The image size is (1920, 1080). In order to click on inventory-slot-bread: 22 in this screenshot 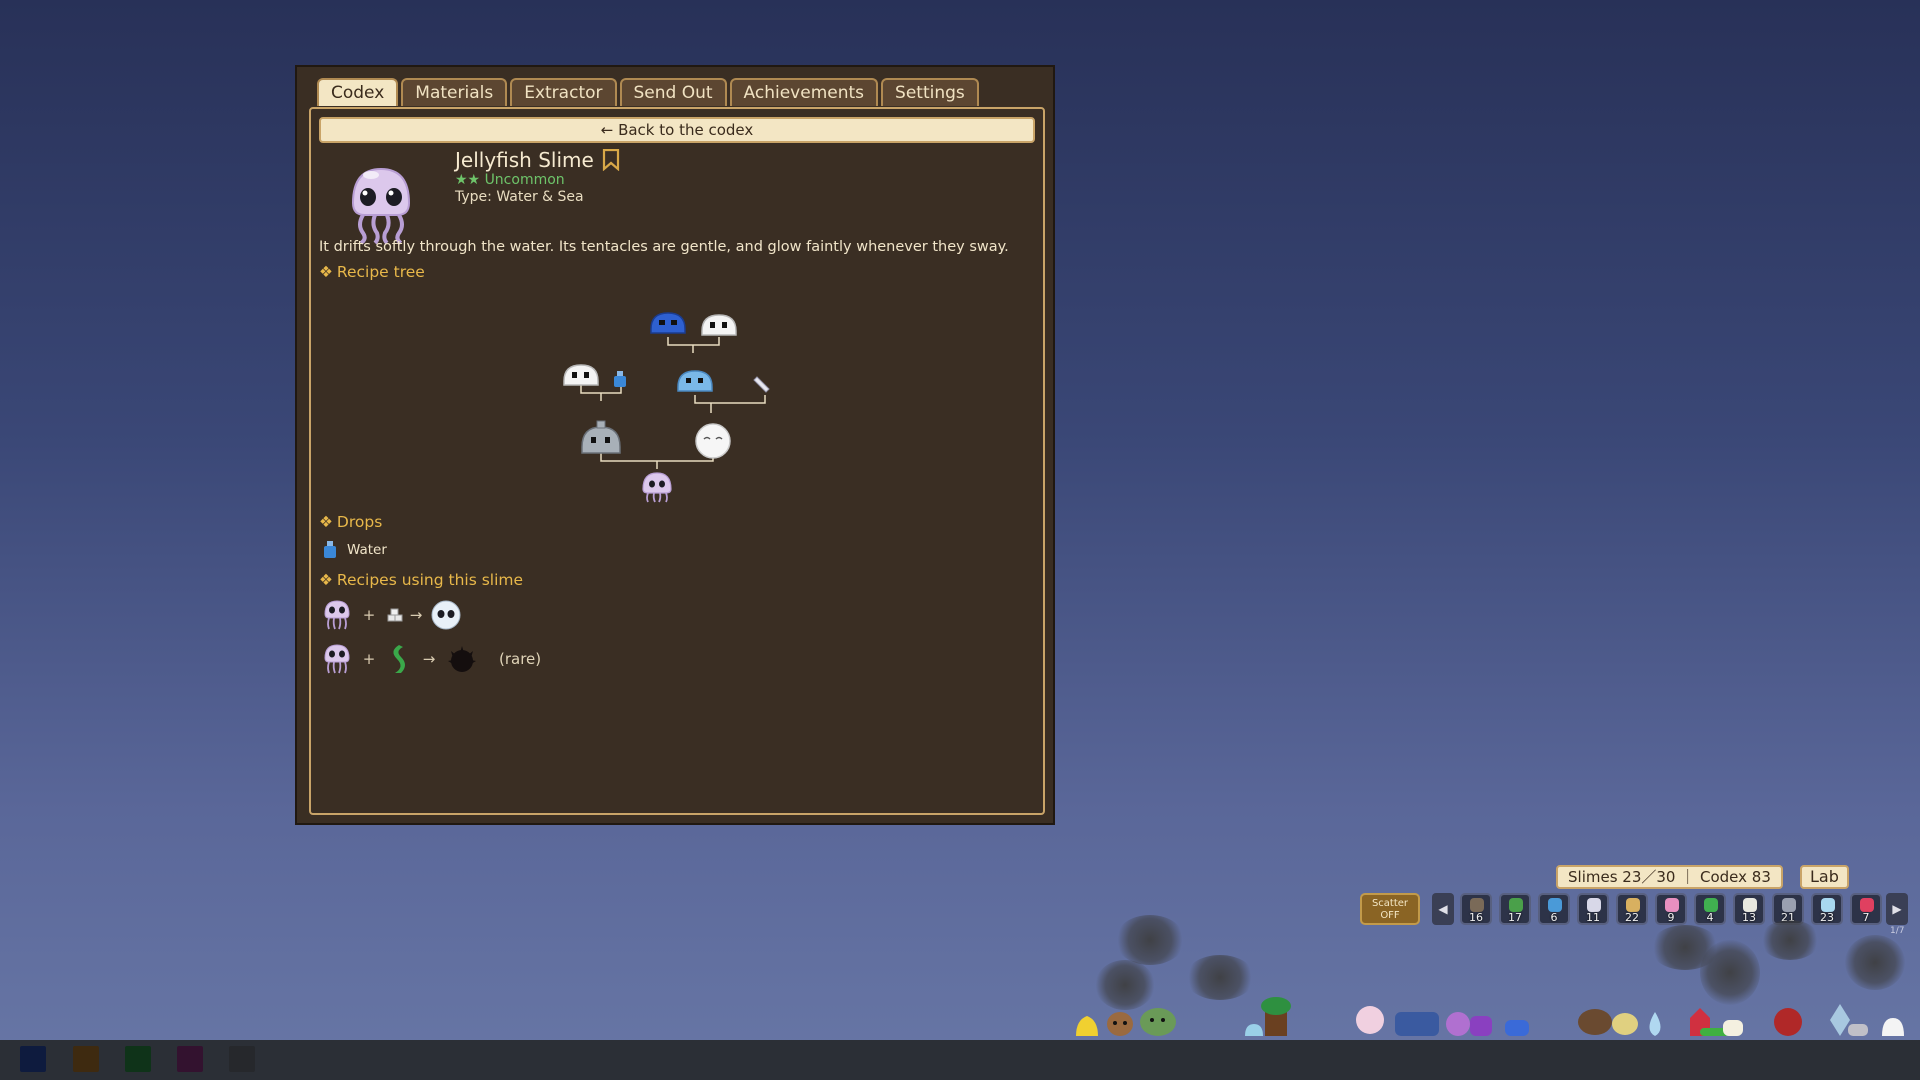, I will do `click(1632, 909)`.